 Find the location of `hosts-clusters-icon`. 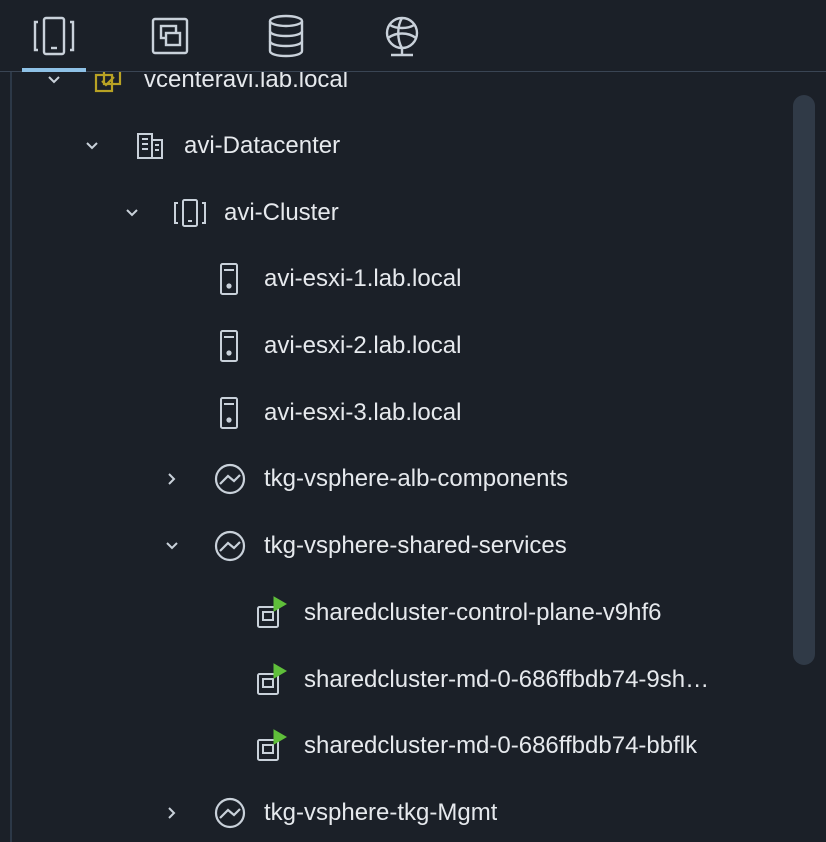

hosts-clusters-icon is located at coordinates (54, 36).